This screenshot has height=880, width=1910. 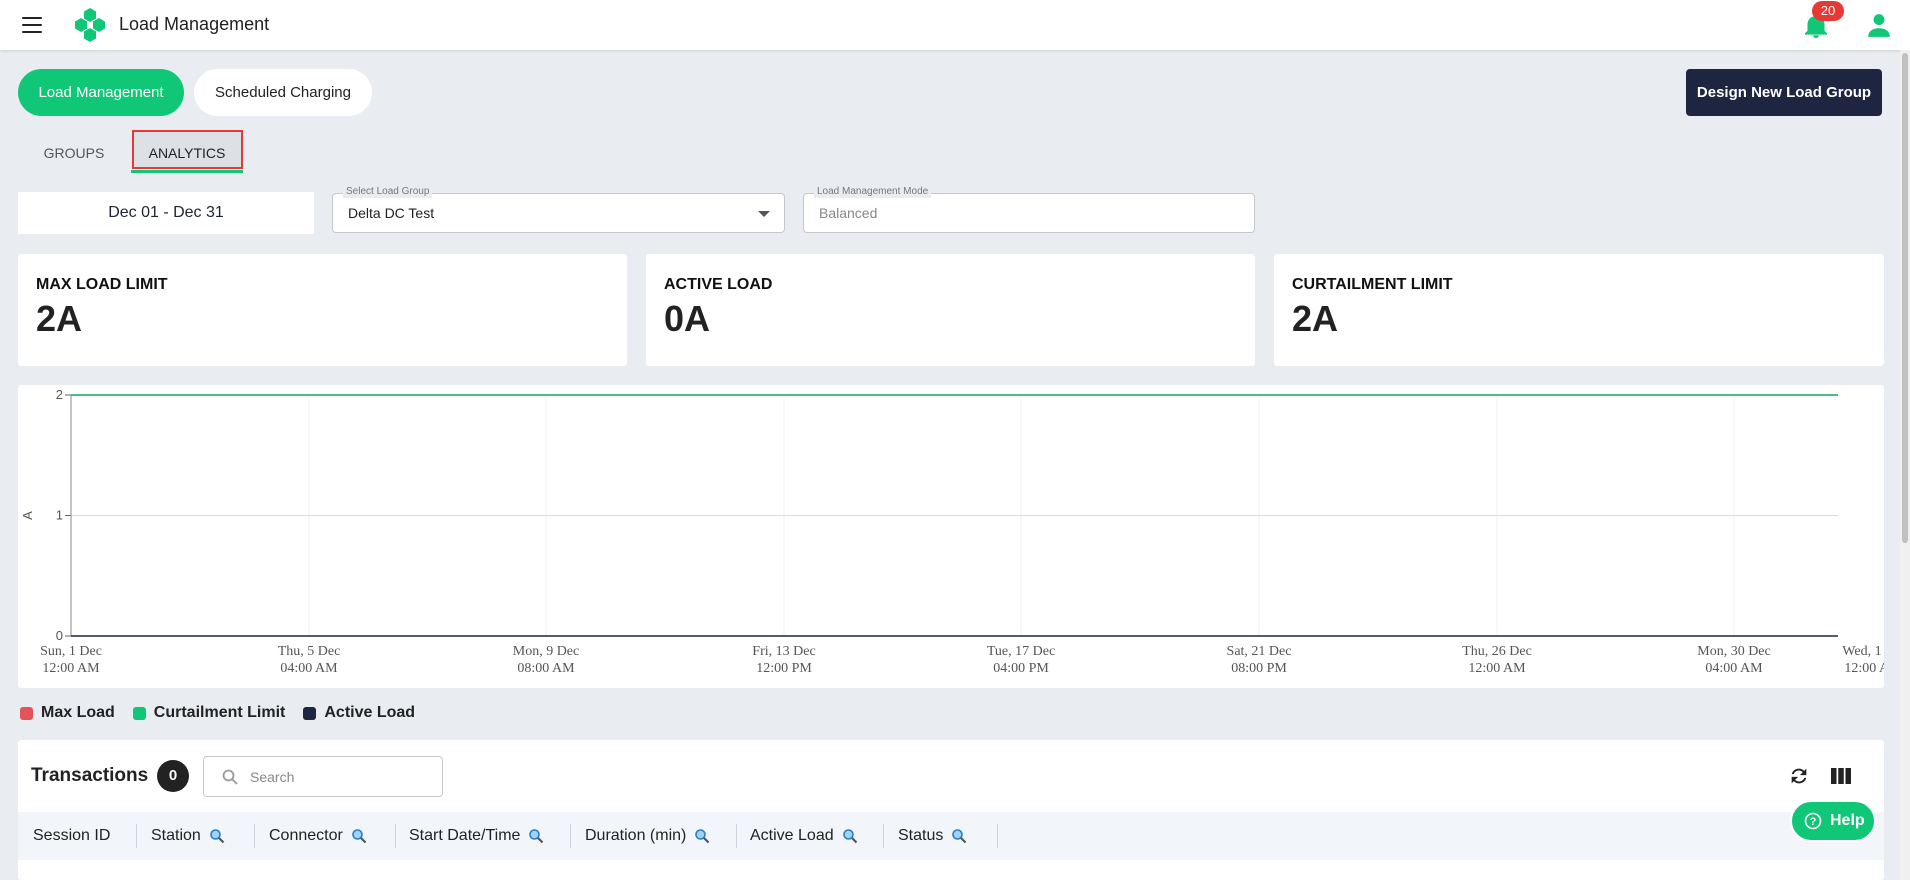 I want to click on column-header-session-id: Session ID, so click(x=71, y=836).